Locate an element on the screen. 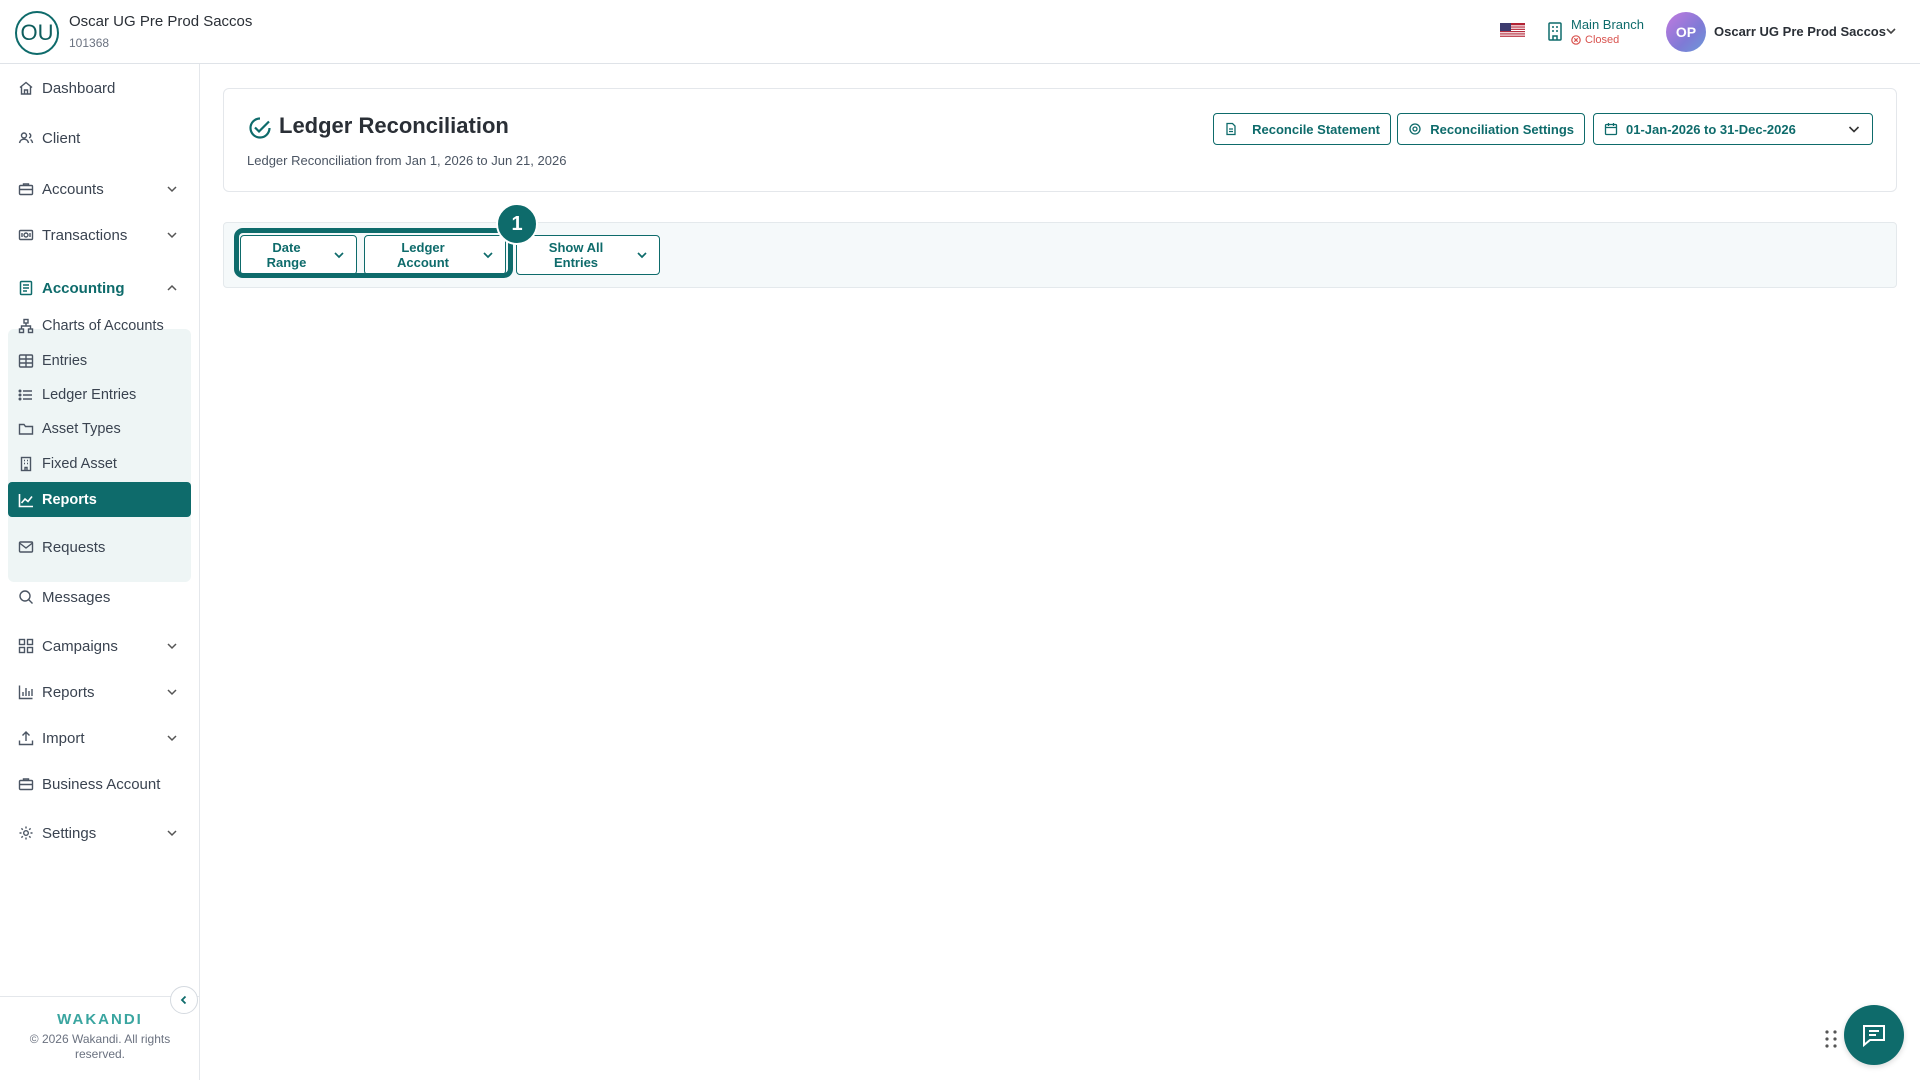 This screenshot has height=1080, width=1920. date-range-picker: 01-Jan-2026 to 31-Dec-2026 is located at coordinates (1733, 129).